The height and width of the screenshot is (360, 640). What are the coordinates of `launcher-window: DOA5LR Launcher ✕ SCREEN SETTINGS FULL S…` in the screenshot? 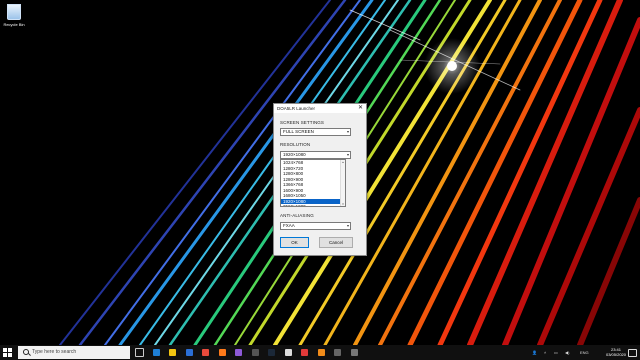 It's located at (320, 179).